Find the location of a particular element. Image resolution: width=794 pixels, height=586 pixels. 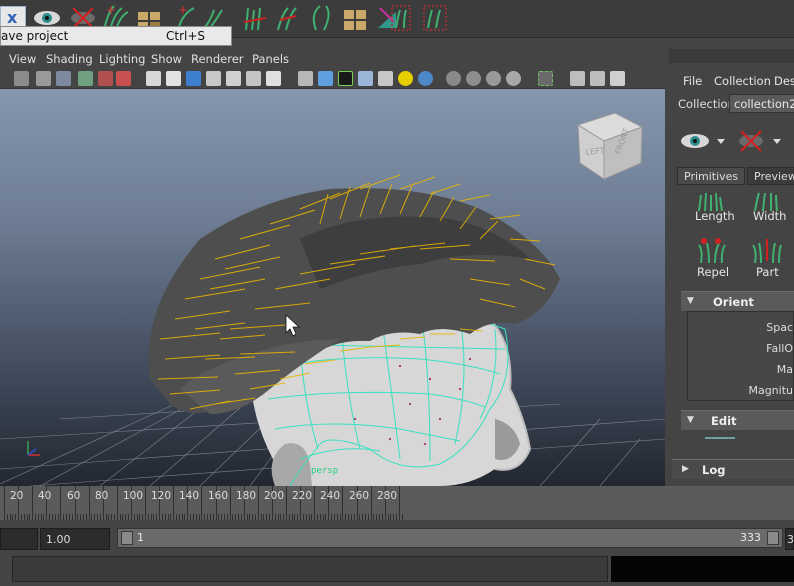

tab-primitives: Primitives is located at coordinates (711, 176).